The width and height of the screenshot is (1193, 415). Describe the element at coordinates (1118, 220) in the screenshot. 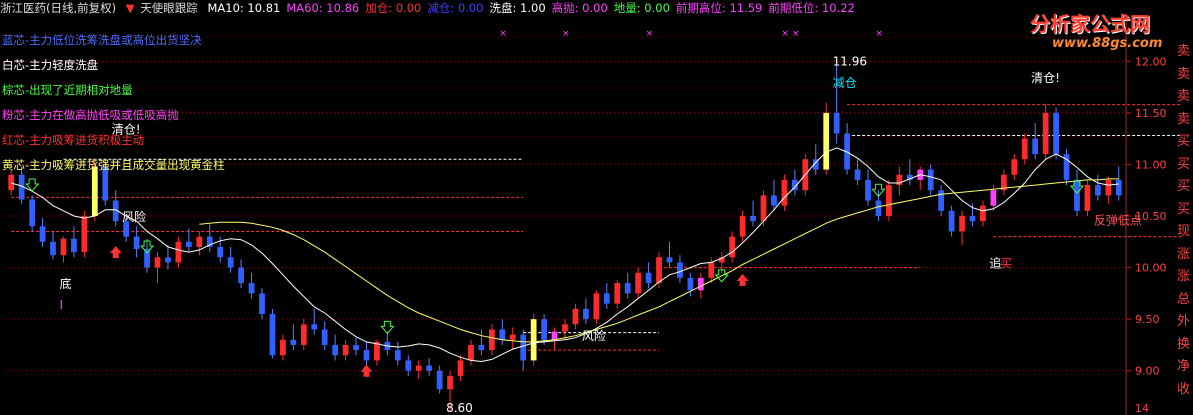

I see `chart-annotation: 反弹低点` at that location.